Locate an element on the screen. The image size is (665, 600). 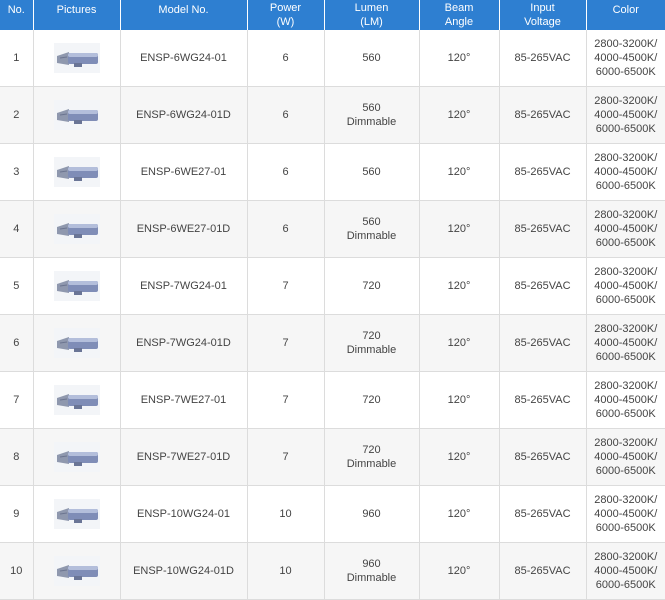
cell-no: 6 is located at coordinates (17, 343).